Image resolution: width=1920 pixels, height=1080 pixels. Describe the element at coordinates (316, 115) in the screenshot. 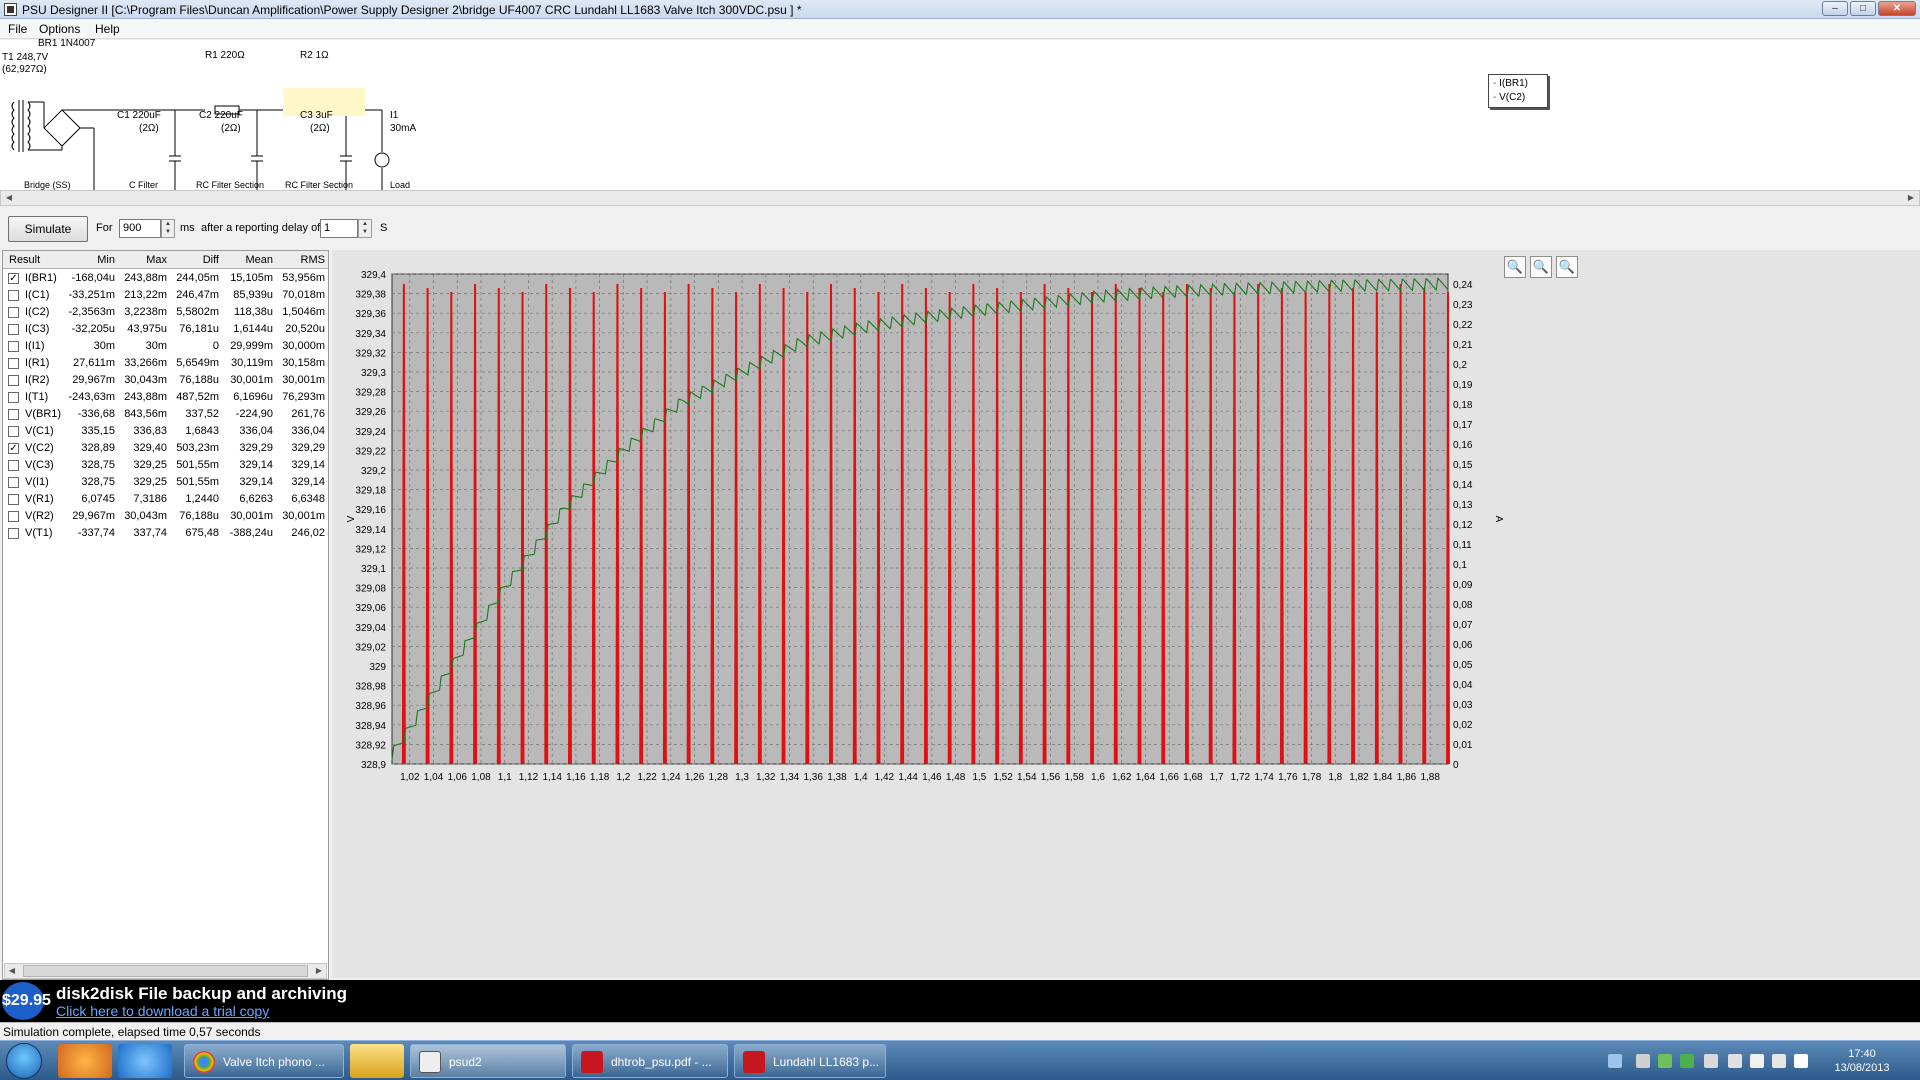

I see `c3-label: C3 3uF` at that location.